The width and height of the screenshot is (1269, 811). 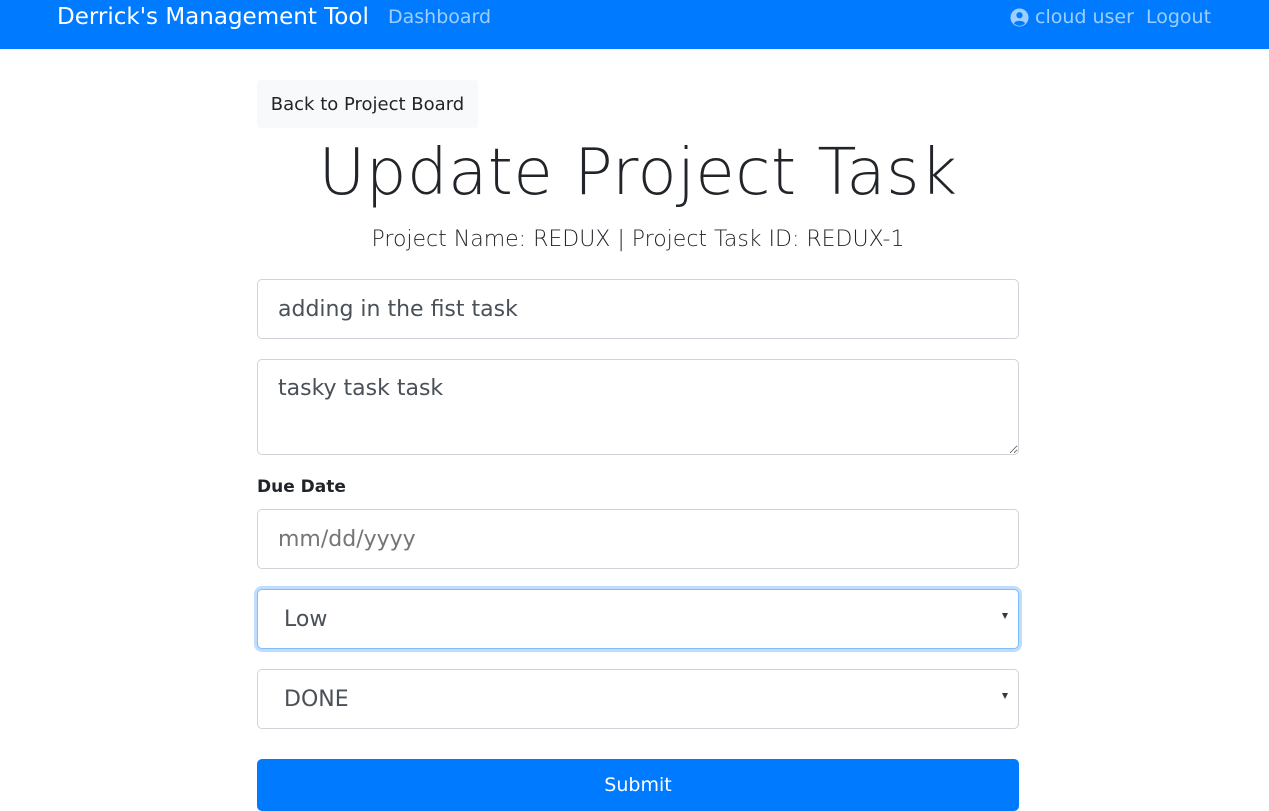 What do you see at coordinates (638, 309) in the screenshot?
I see `summary-input` at bounding box center [638, 309].